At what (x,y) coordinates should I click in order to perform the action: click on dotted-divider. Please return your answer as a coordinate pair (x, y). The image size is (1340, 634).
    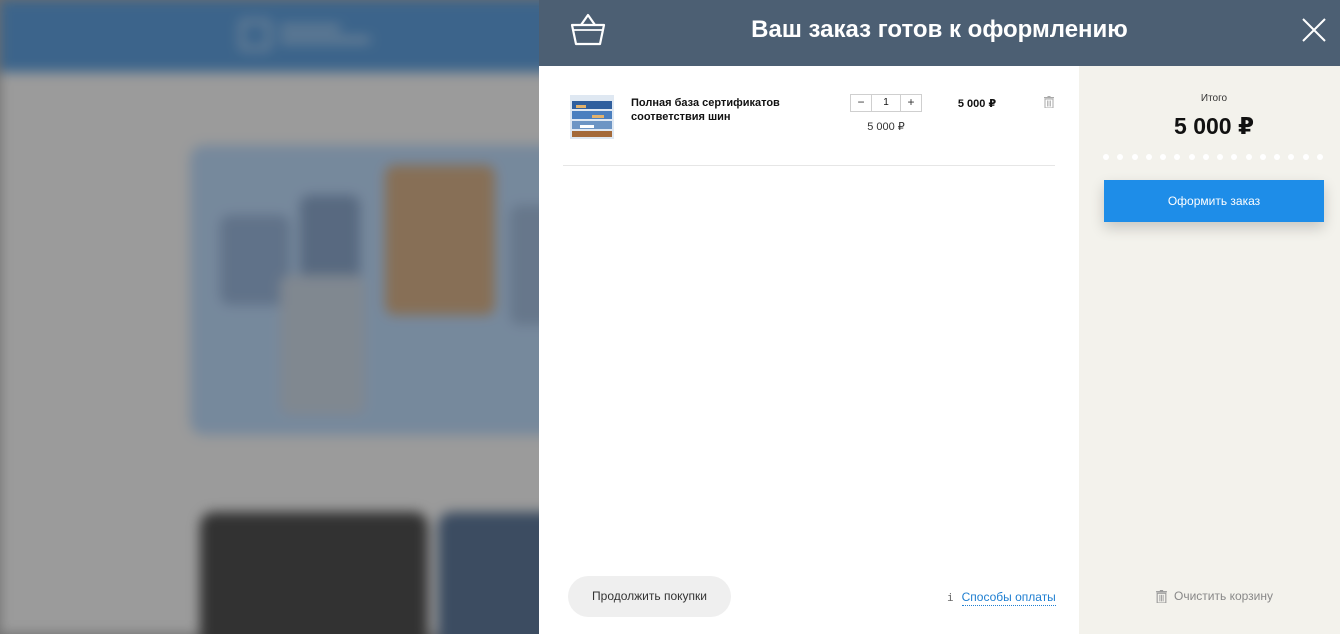
    Looking at the image, I should click on (1213, 157).